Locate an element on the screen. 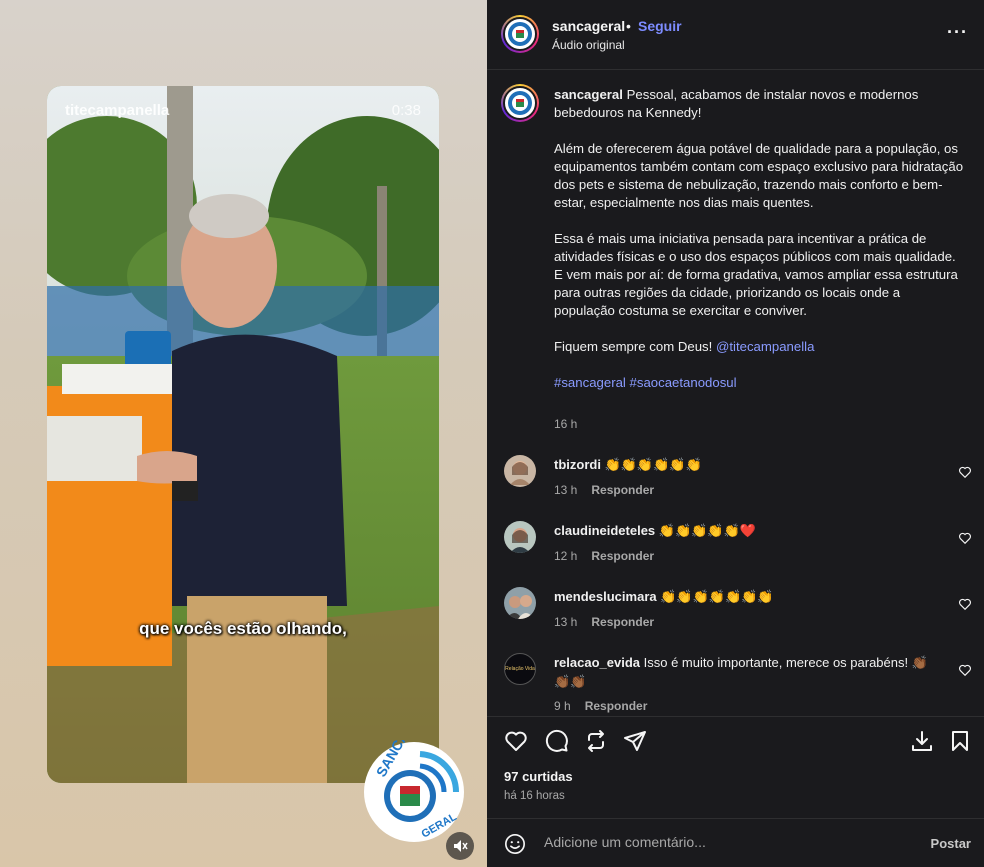  commenter-username: relacao_evida is located at coordinates (597, 662).